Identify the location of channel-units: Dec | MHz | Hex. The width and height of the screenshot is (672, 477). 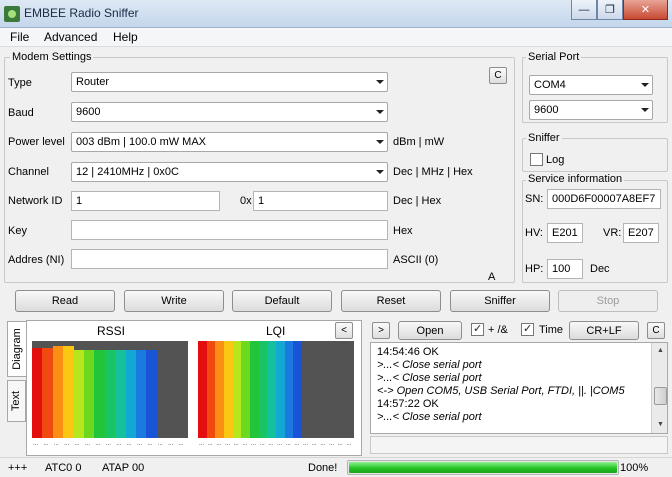
(433, 172).